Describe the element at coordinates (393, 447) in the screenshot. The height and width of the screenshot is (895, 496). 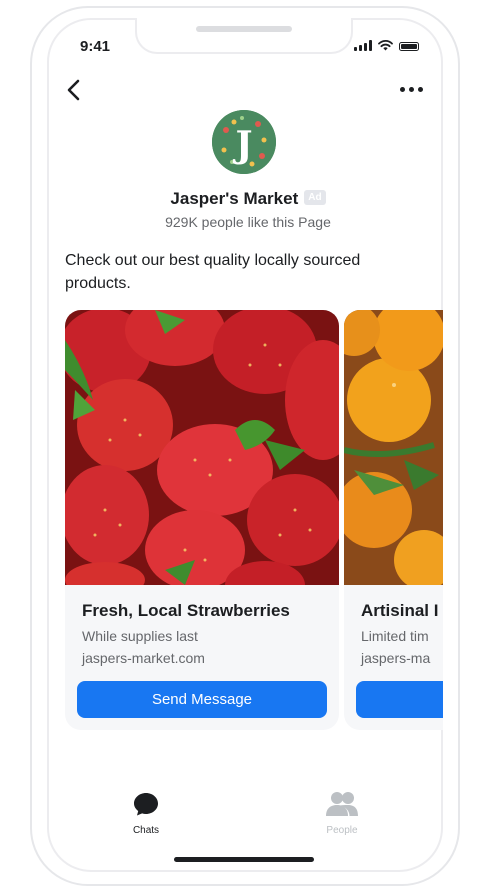
I see `oranges-image` at that location.